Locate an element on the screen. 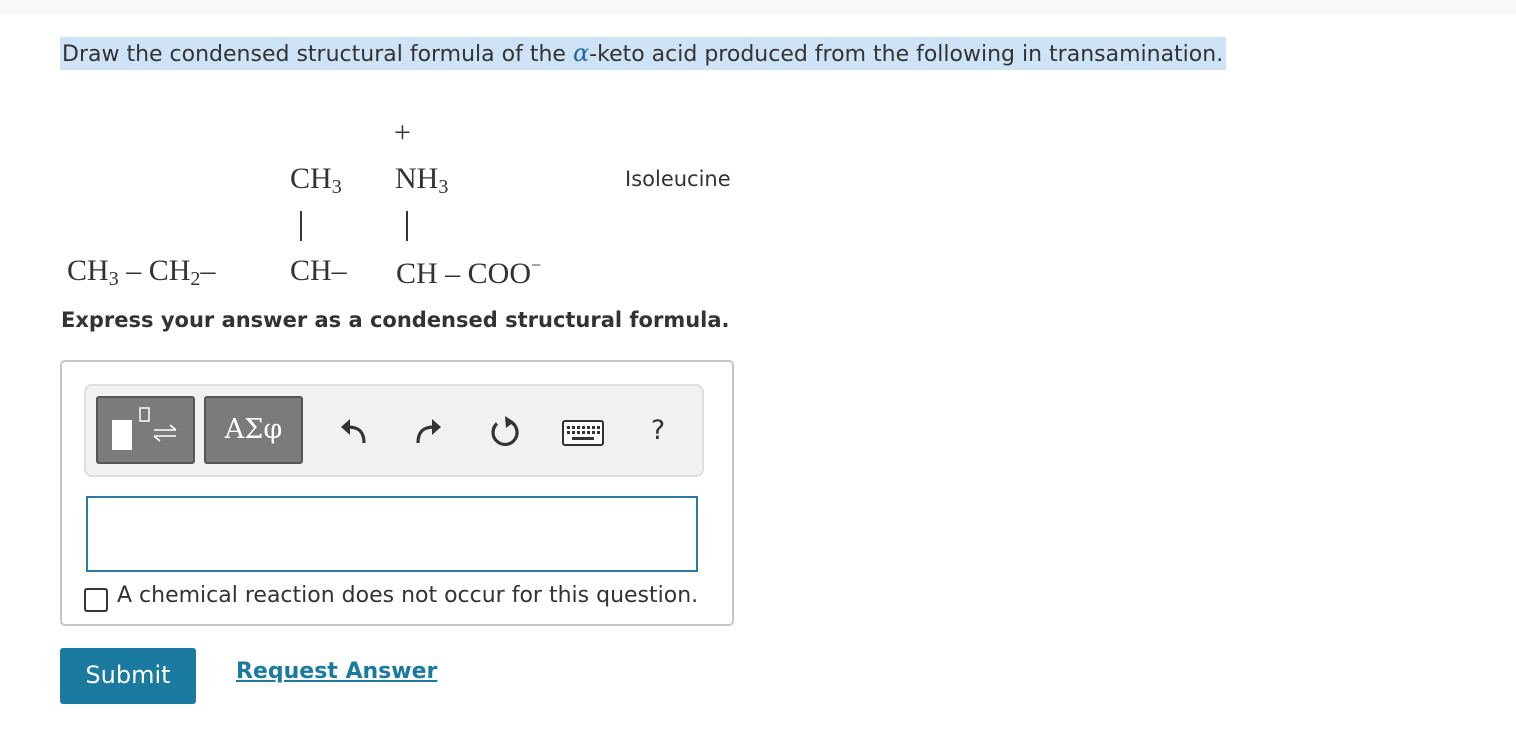 Image resolution: width=1516 pixels, height=734 pixels. alpha-symbol: α is located at coordinates (581, 53).